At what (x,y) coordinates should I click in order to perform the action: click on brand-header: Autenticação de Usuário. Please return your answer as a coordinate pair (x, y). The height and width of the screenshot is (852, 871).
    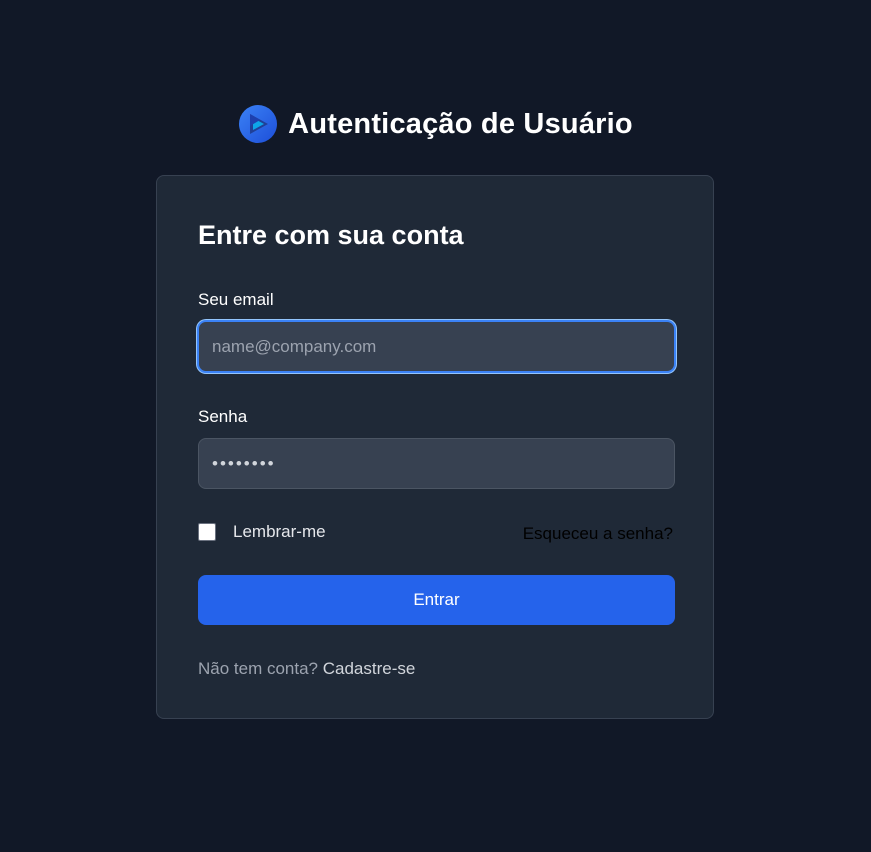
    Looking at the image, I should click on (435, 124).